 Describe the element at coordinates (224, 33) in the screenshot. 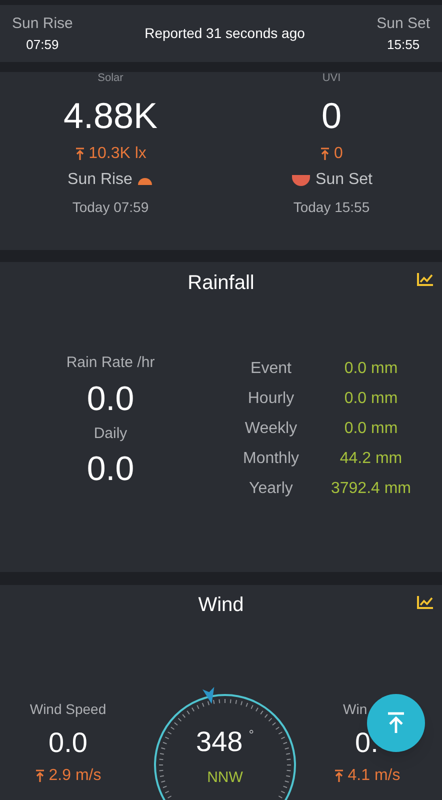

I see `report-status: Reported 31 seconds ago` at that location.